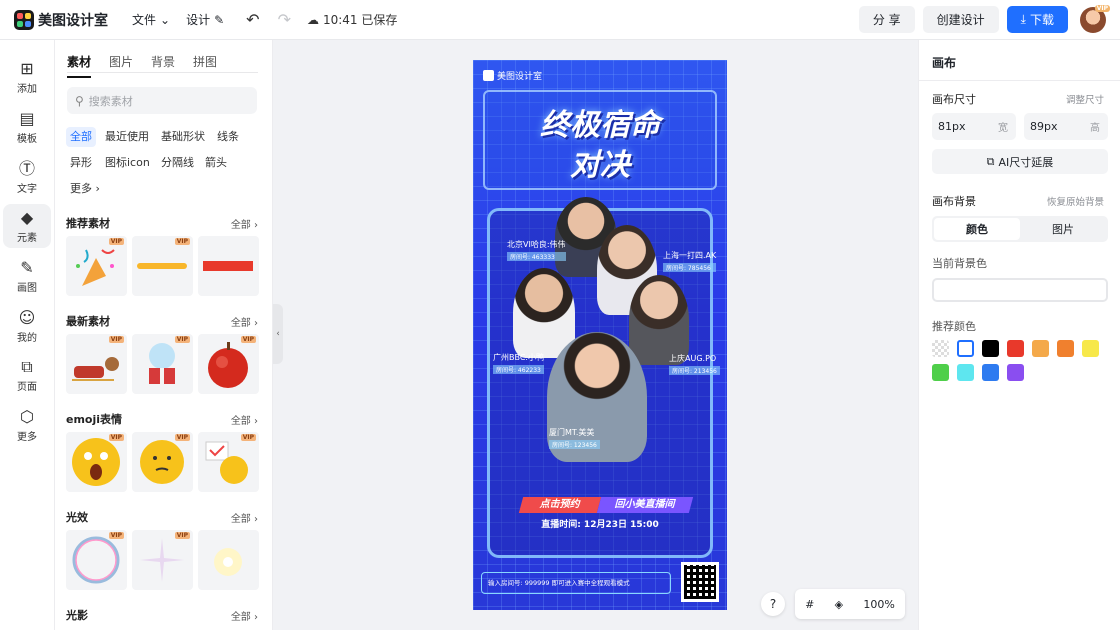  I want to click on section-title-recommended: 推荐素材, so click(88, 223).